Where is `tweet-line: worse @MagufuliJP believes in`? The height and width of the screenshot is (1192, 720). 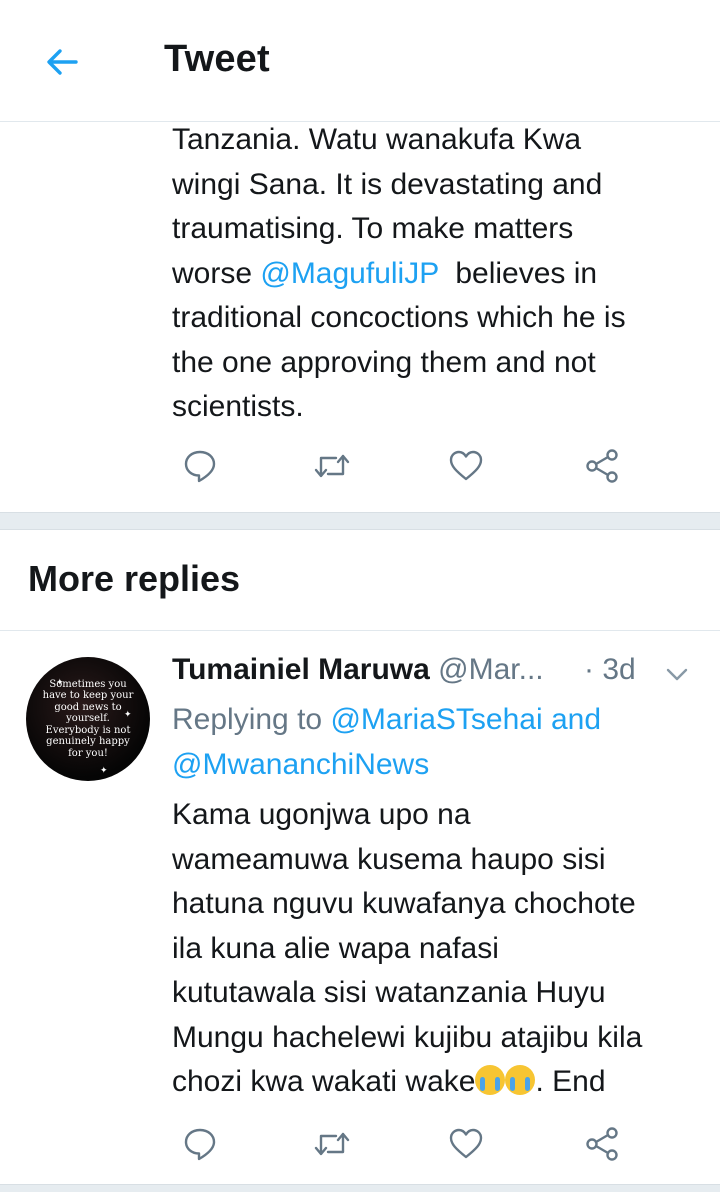 tweet-line: worse @MagufuliJP believes in is located at coordinates (437, 274).